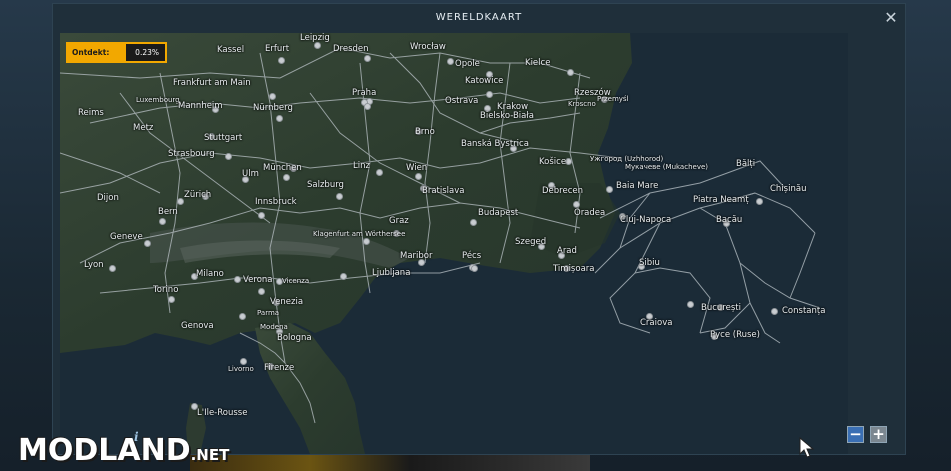 The height and width of the screenshot is (471, 951). I want to click on city-label-bern: Bern, so click(168, 212).